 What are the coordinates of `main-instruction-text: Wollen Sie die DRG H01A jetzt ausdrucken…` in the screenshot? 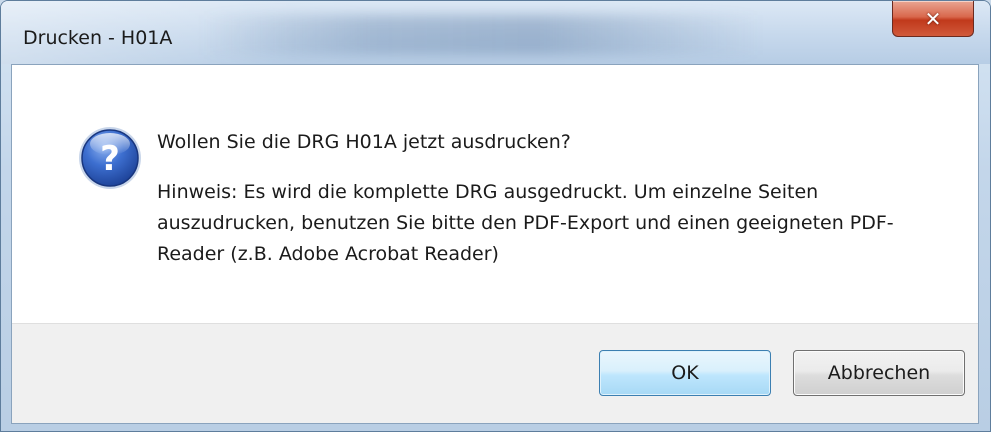 It's located at (364, 142).